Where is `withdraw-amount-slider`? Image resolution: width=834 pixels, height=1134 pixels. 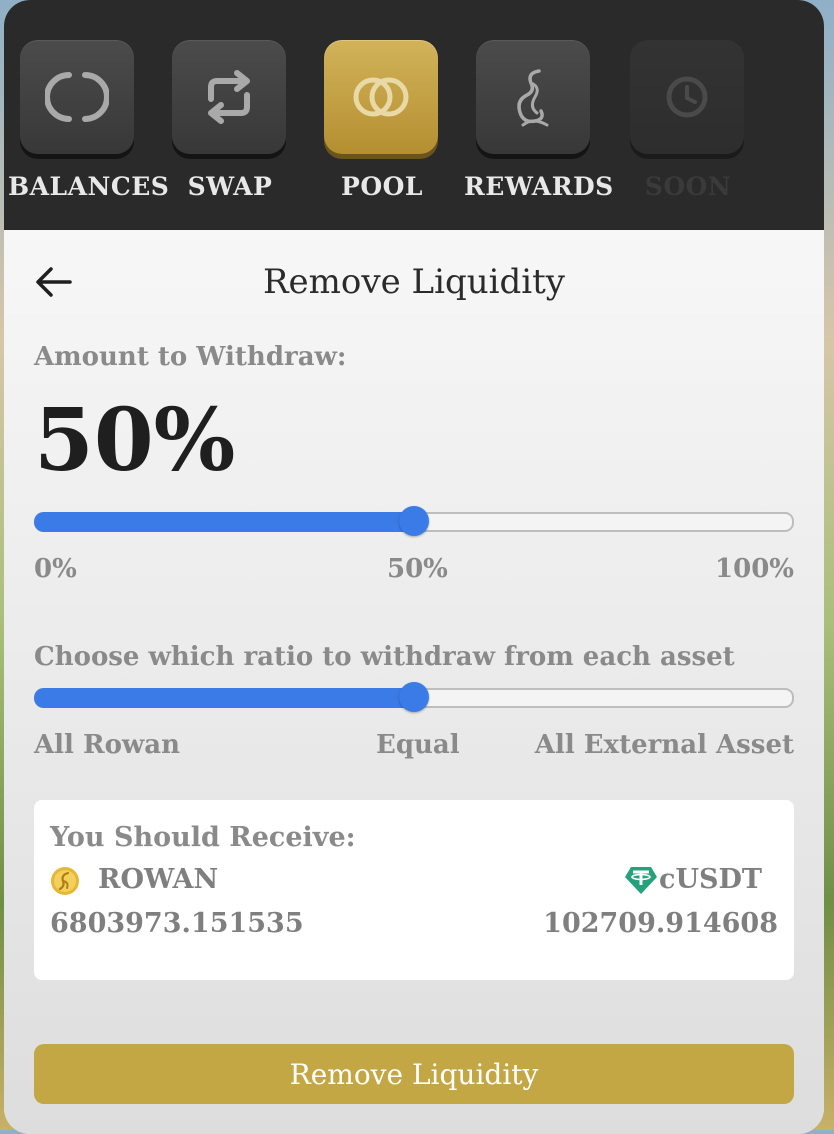
withdraw-amount-slider is located at coordinates (414, 521).